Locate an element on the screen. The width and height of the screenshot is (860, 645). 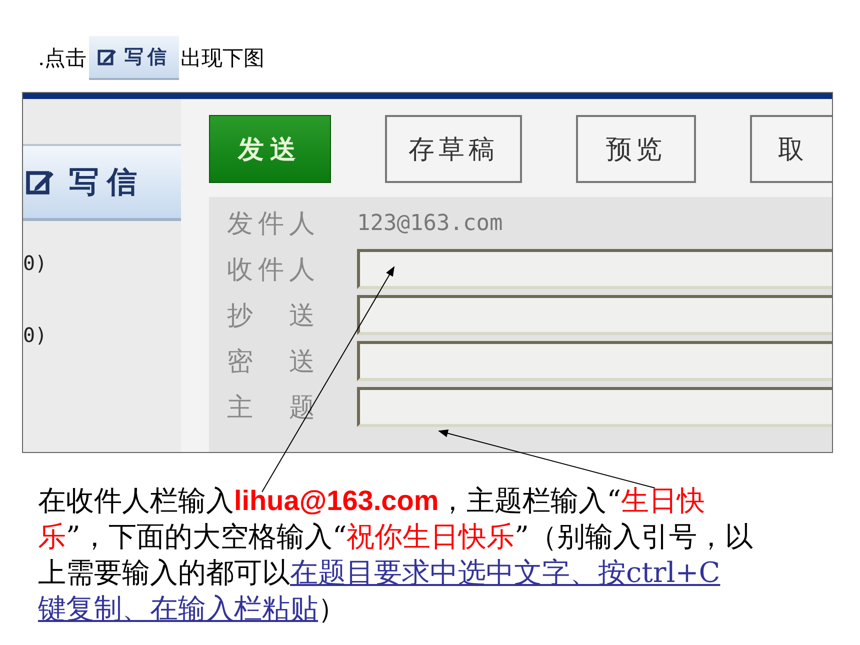
field-label: 抄 送 is located at coordinates (271, 316).